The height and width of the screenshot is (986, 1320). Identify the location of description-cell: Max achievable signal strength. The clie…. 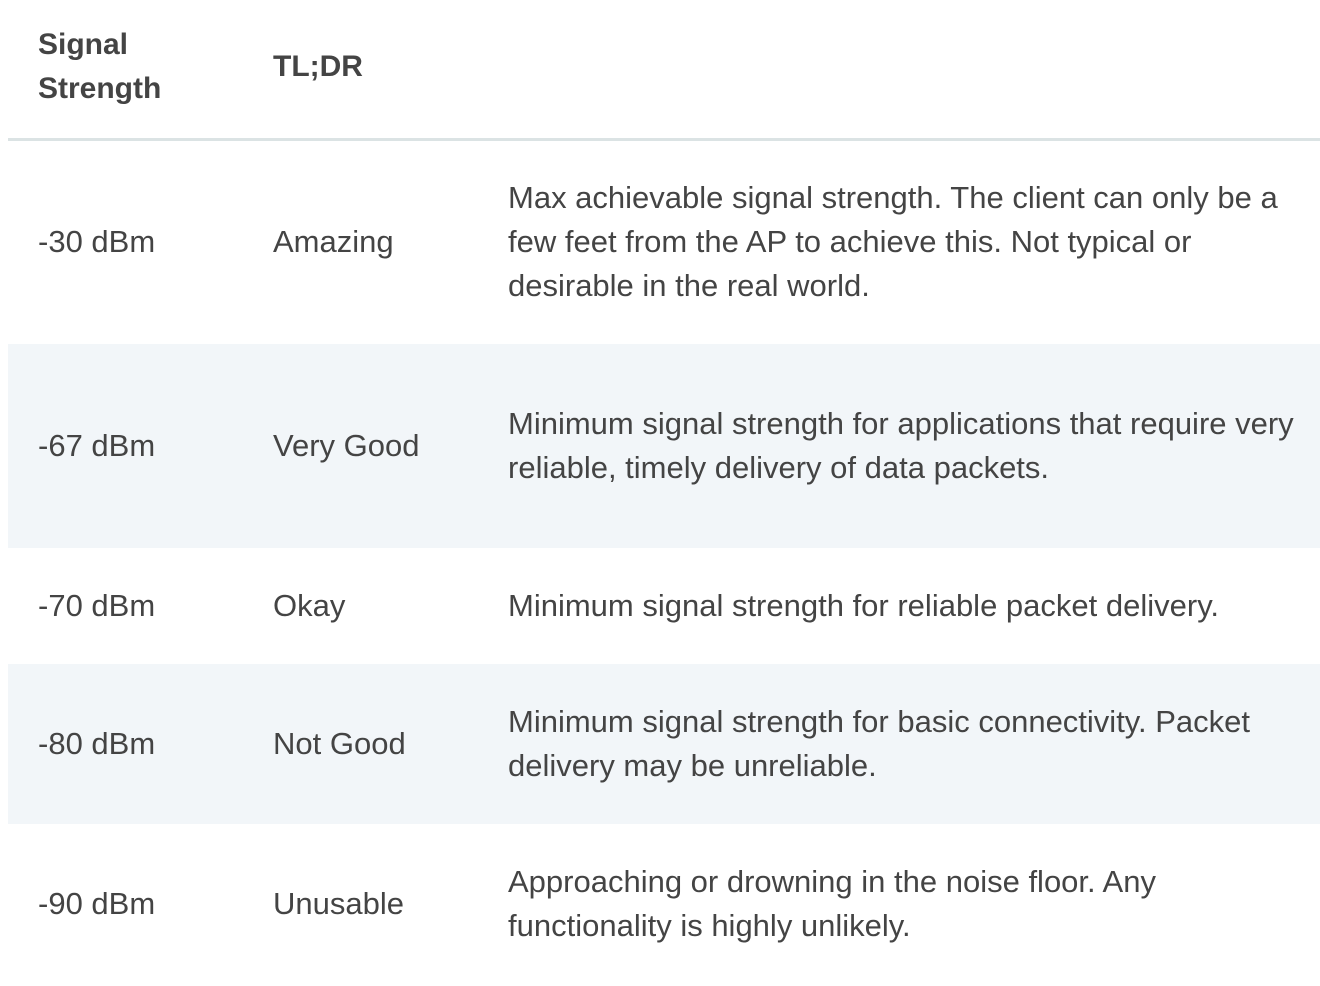
(893, 242).